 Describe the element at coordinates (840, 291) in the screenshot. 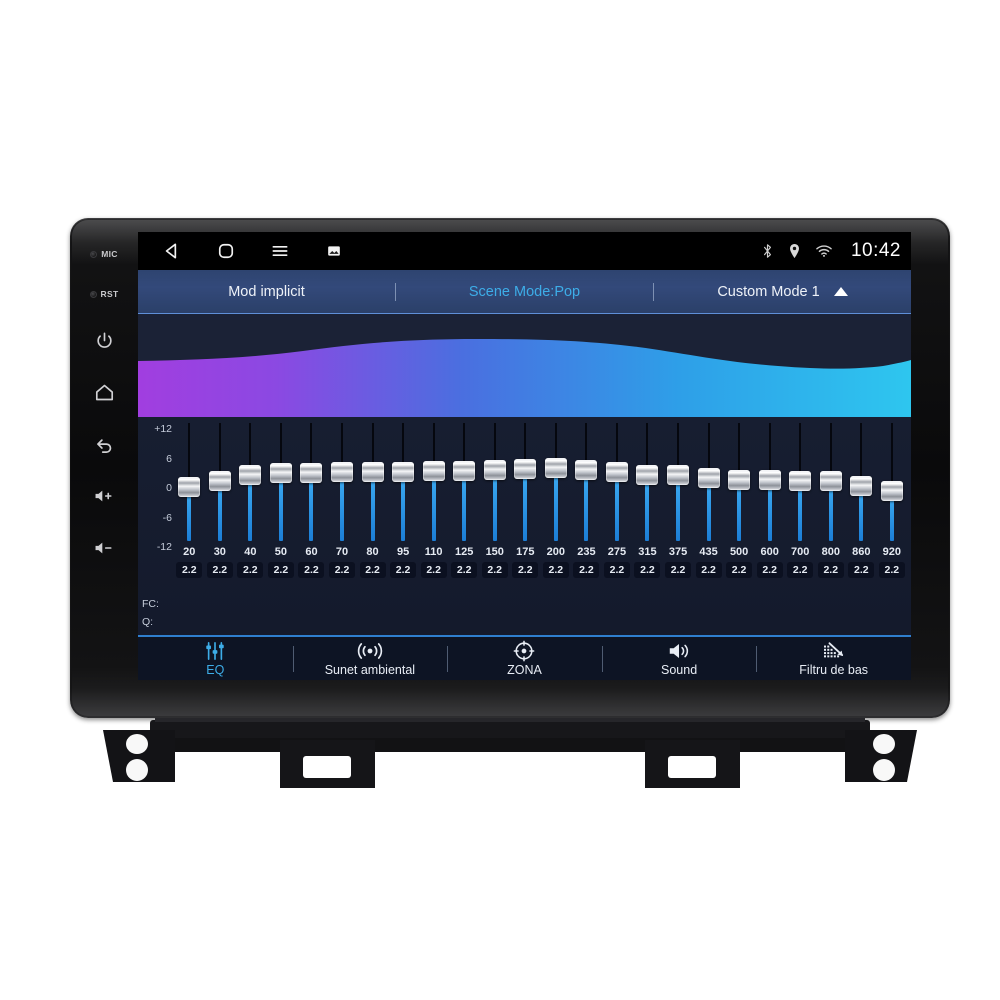

I see `caret-up-icon` at that location.